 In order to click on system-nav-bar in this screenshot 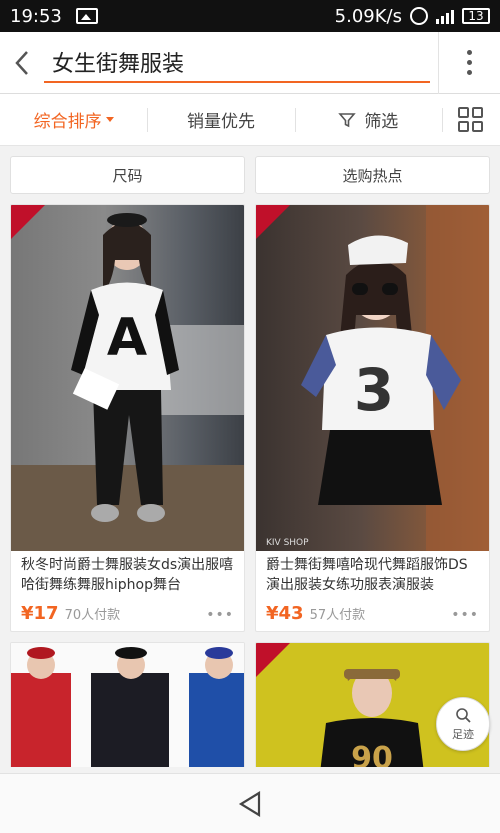, I will do `click(250, 803)`.